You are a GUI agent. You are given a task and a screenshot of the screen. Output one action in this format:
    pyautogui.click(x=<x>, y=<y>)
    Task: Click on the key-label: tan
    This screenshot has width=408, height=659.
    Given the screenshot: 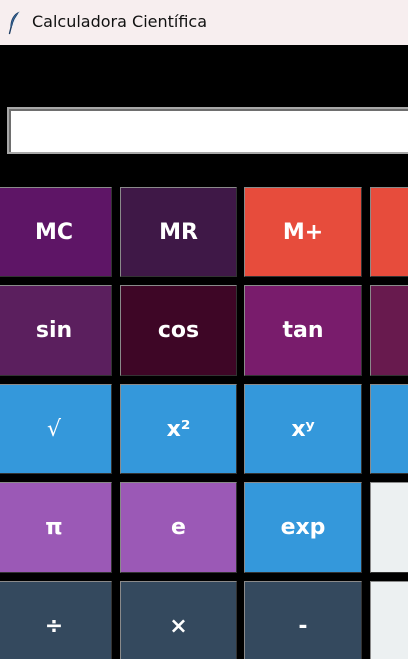 What is the action you would take?
    pyautogui.click(x=303, y=330)
    